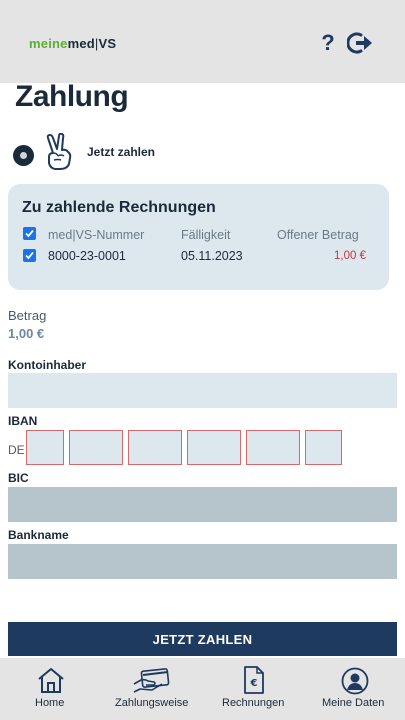  I want to click on top-bar: meinemed|VS ?, so click(202, 41).